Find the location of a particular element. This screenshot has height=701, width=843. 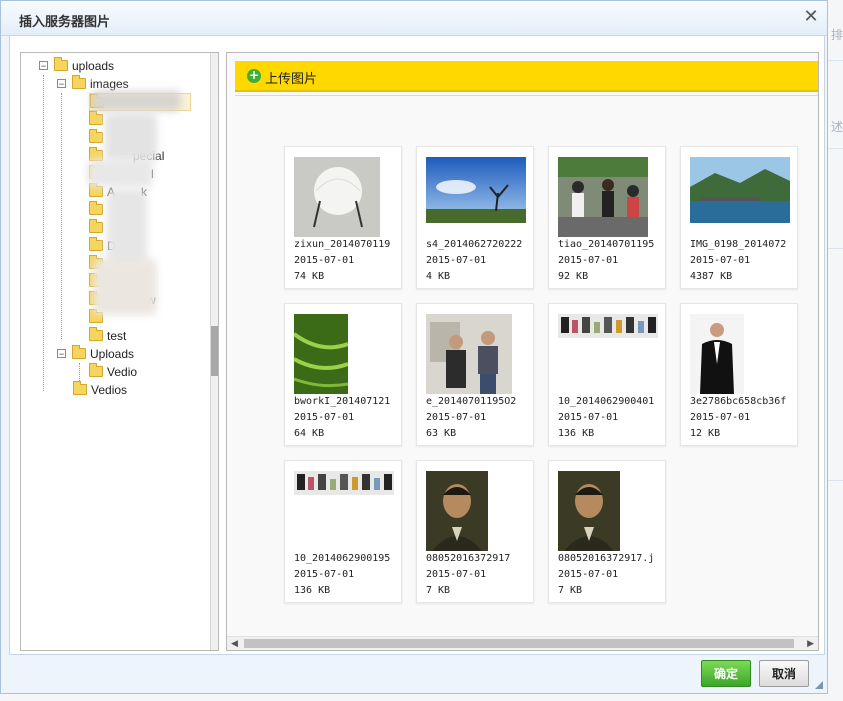

image-card: s4_2014062720222 2015-07-01 4 KB is located at coordinates (475, 217).